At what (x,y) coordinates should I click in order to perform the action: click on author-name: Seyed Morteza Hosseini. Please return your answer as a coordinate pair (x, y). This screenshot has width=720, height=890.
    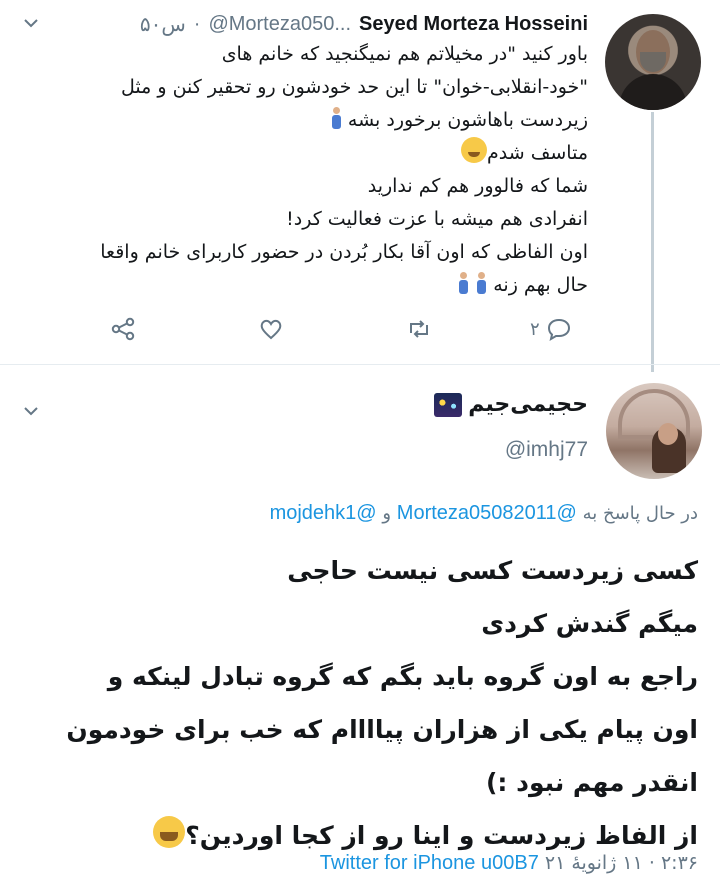
    Looking at the image, I should click on (473, 24).